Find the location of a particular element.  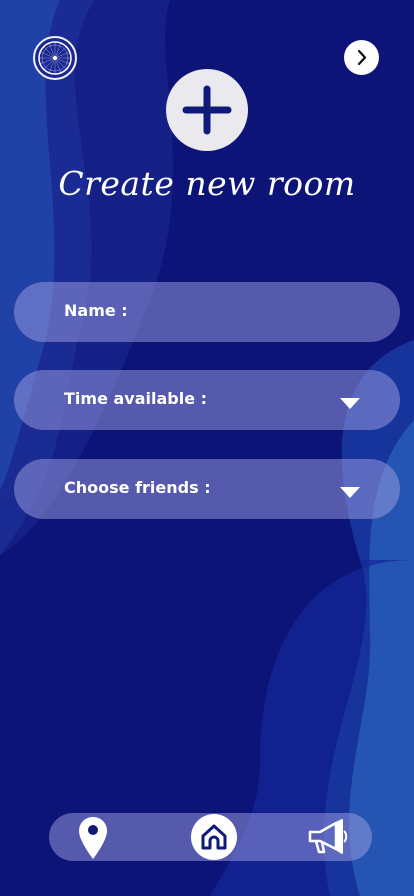

home-icon is located at coordinates (214, 837).